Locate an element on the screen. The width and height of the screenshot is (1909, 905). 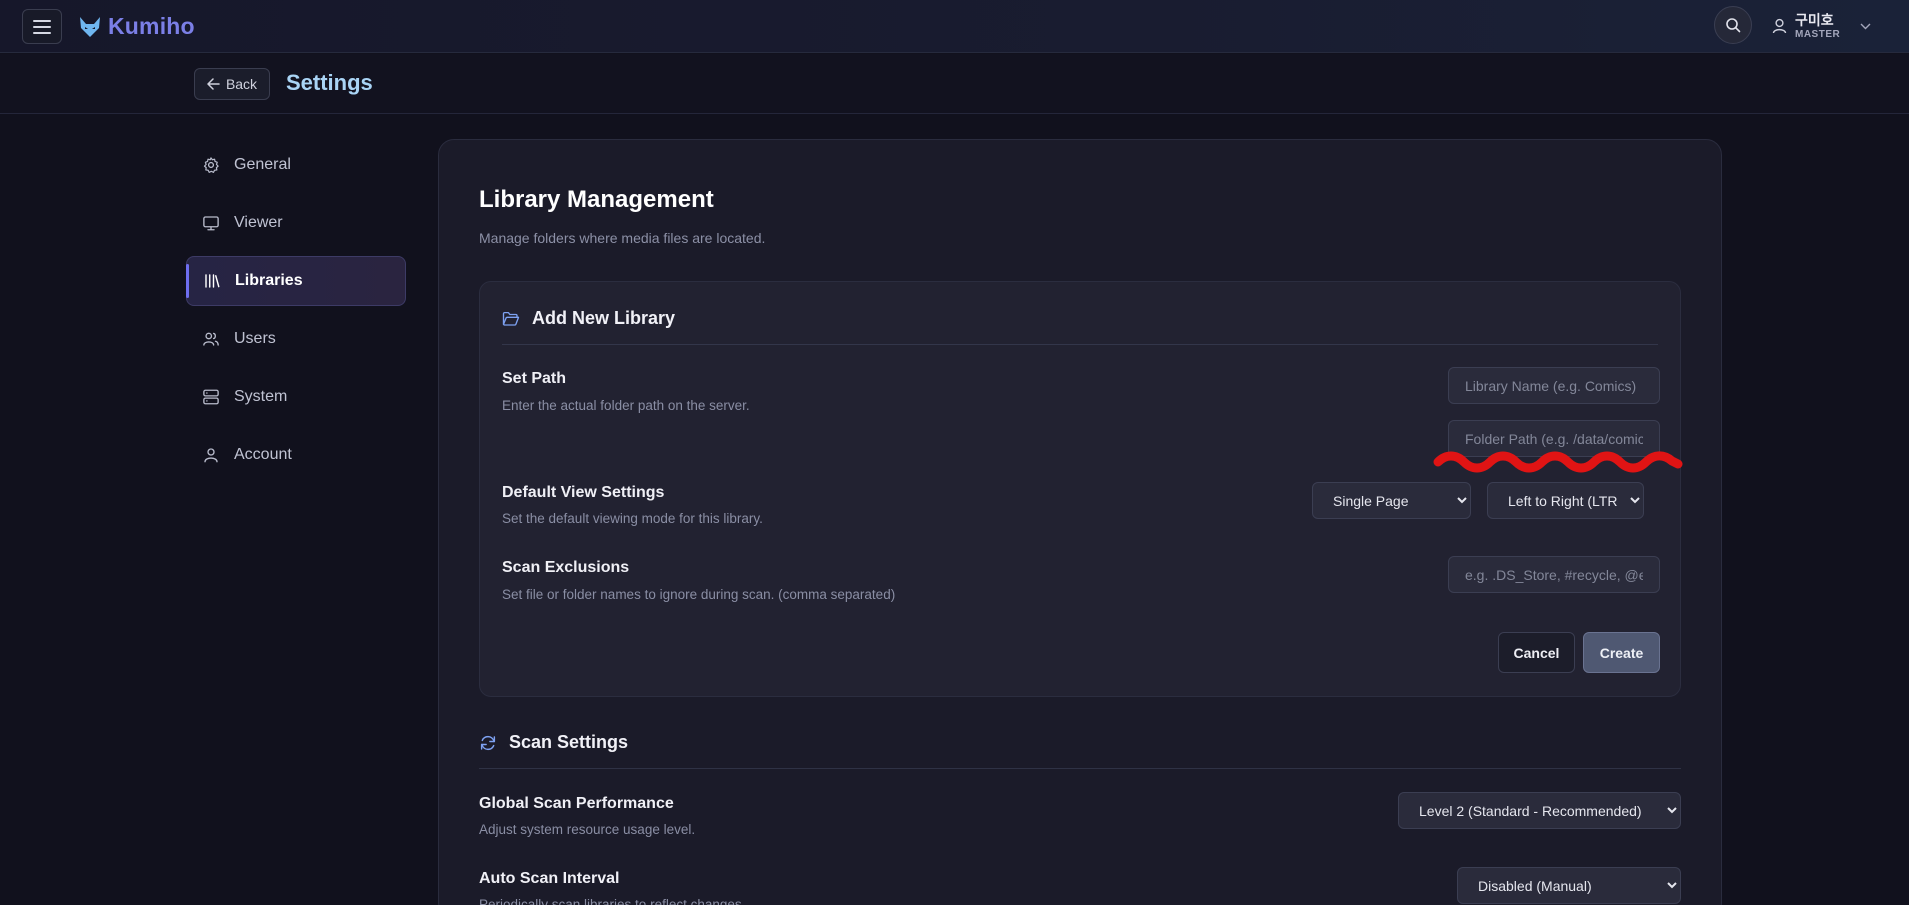
hamburger-icon is located at coordinates (42, 26).